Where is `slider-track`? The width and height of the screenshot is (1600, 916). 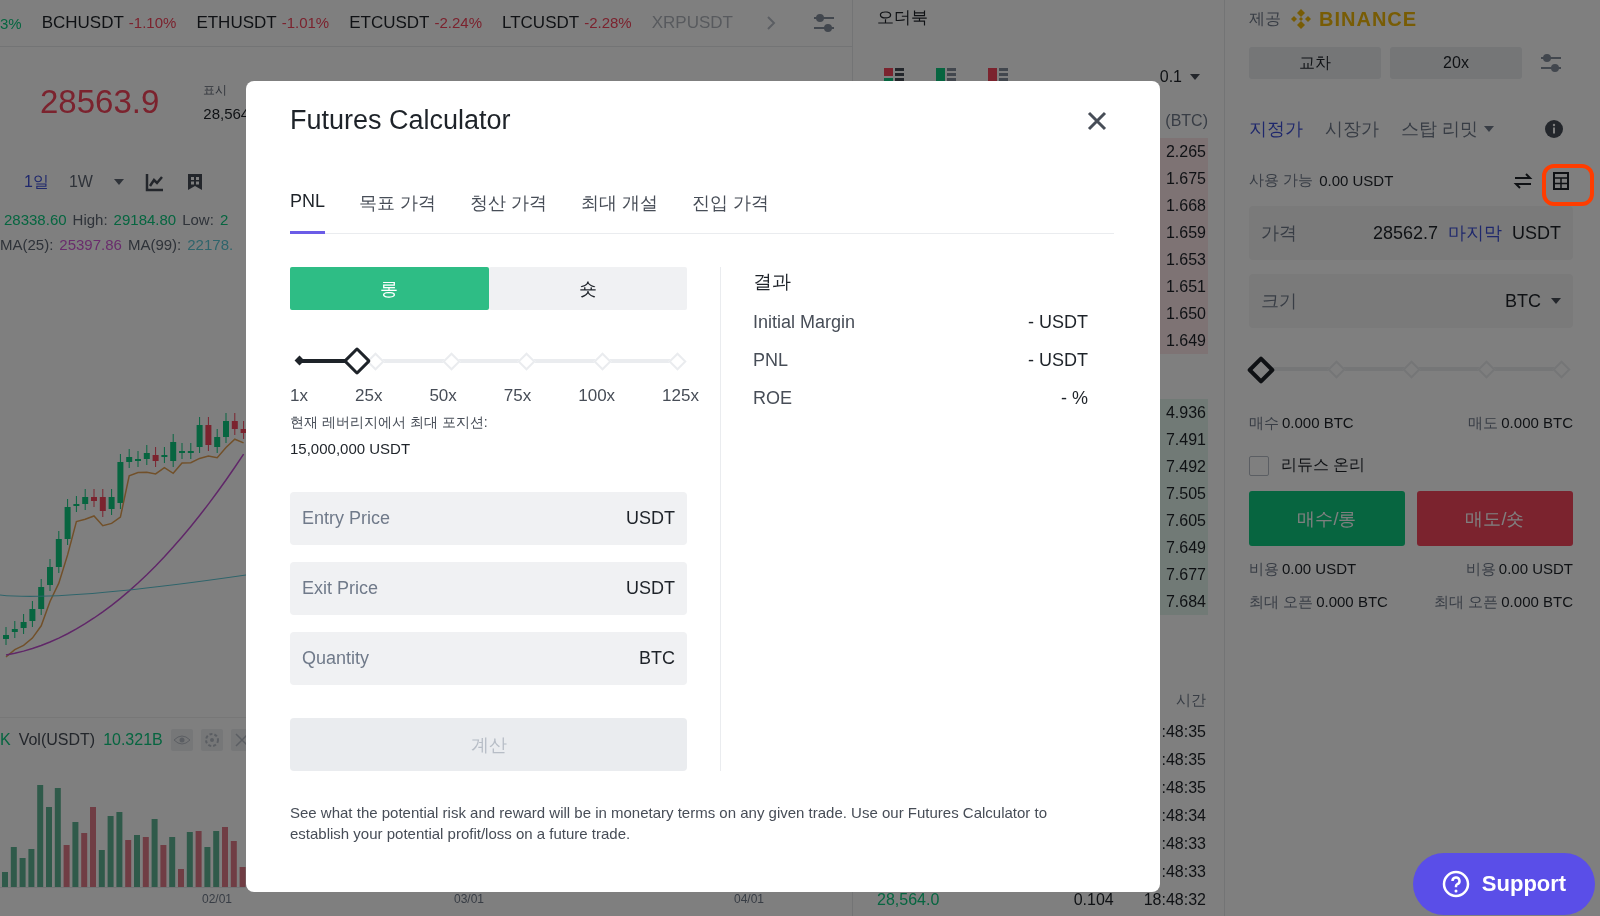
slider-track is located at coordinates (1411, 369).